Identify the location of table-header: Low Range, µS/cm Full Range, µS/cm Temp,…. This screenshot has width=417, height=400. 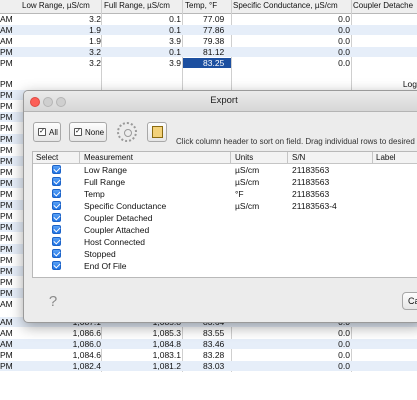
(208, 7).